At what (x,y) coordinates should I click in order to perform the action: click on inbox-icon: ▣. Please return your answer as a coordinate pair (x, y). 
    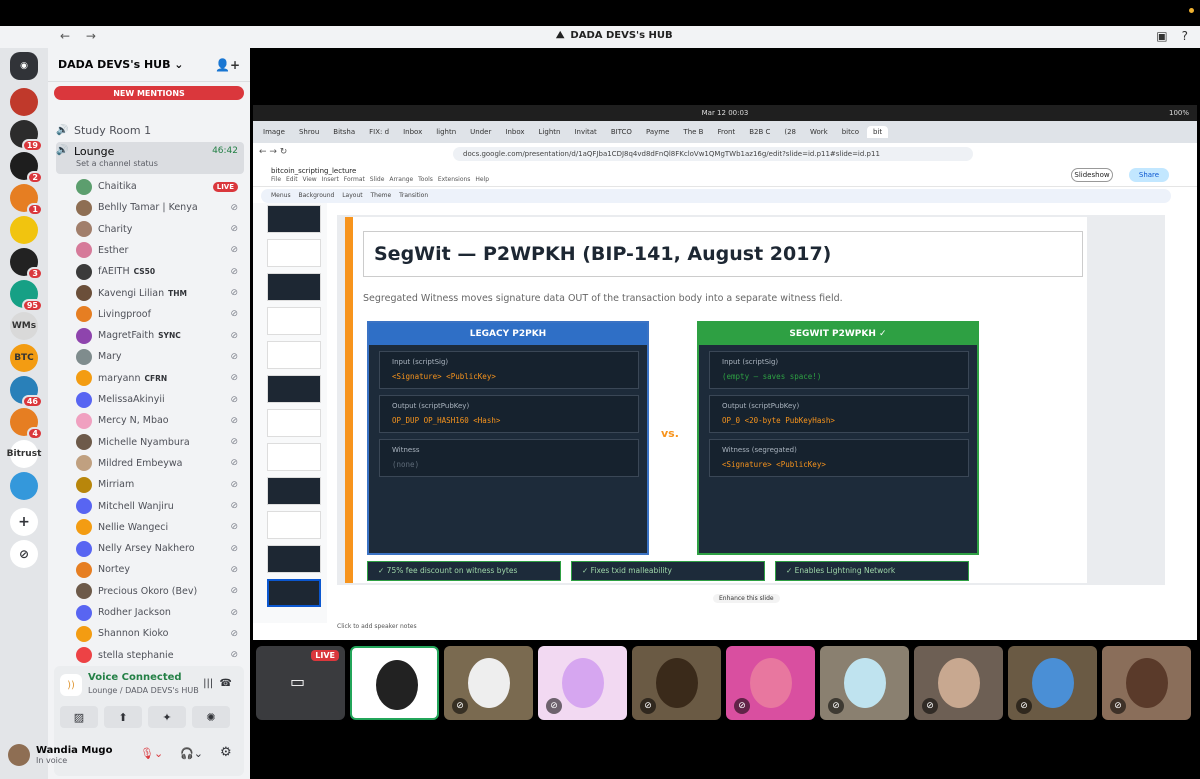
    Looking at the image, I should click on (1161, 36).